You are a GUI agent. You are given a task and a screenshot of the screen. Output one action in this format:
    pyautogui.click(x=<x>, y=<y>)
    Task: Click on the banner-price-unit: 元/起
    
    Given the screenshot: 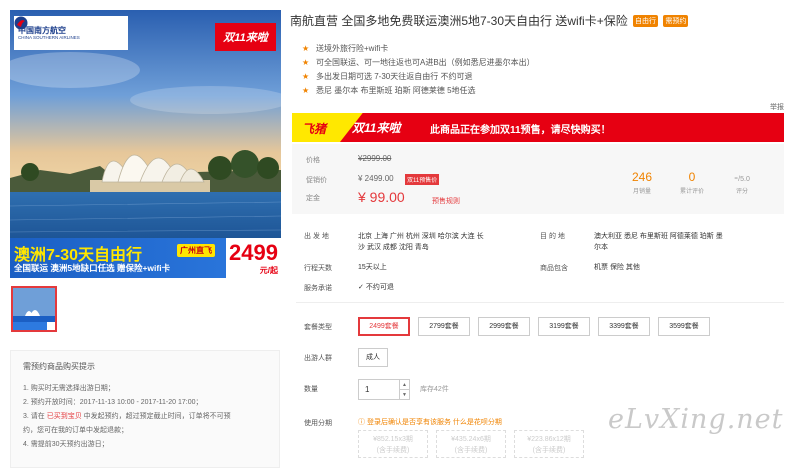 What is the action you would take?
    pyautogui.click(x=268, y=270)
    